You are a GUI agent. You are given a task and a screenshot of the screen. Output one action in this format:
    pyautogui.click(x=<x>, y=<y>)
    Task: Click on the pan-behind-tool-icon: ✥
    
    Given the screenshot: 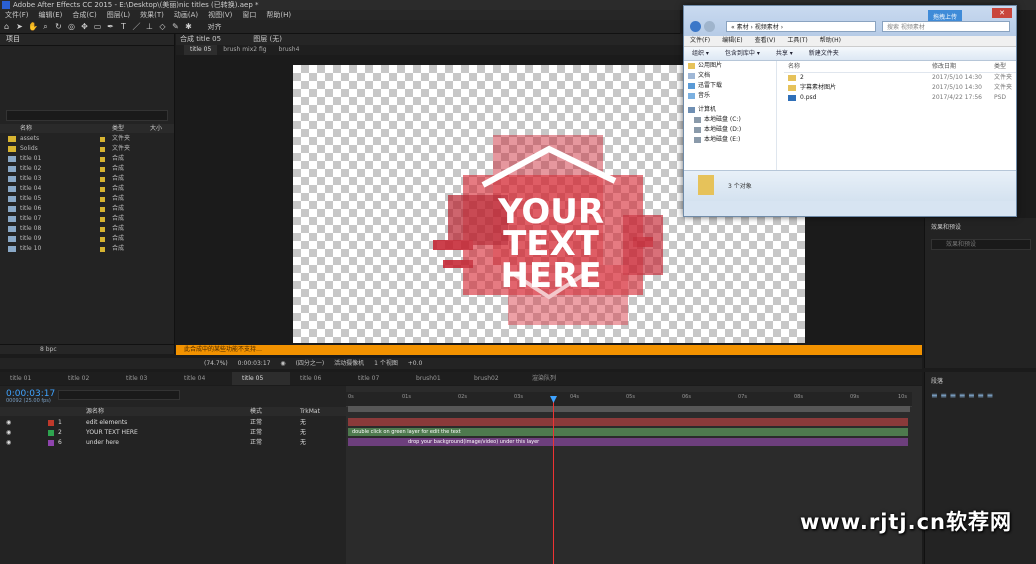 What is the action you would take?
    pyautogui.click(x=84, y=26)
    